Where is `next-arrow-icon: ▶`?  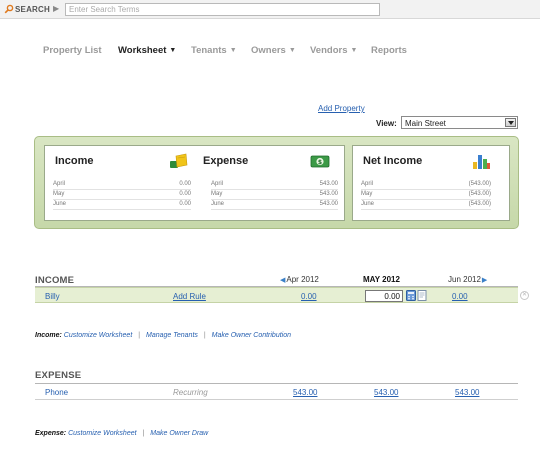 next-arrow-icon: ▶ is located at coordinates (484, 280).